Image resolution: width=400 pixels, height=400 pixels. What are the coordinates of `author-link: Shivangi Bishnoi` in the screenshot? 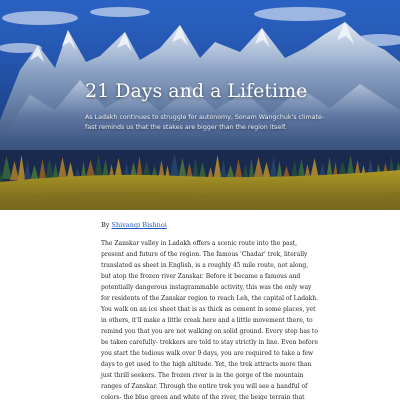 It's located at (139, 225).